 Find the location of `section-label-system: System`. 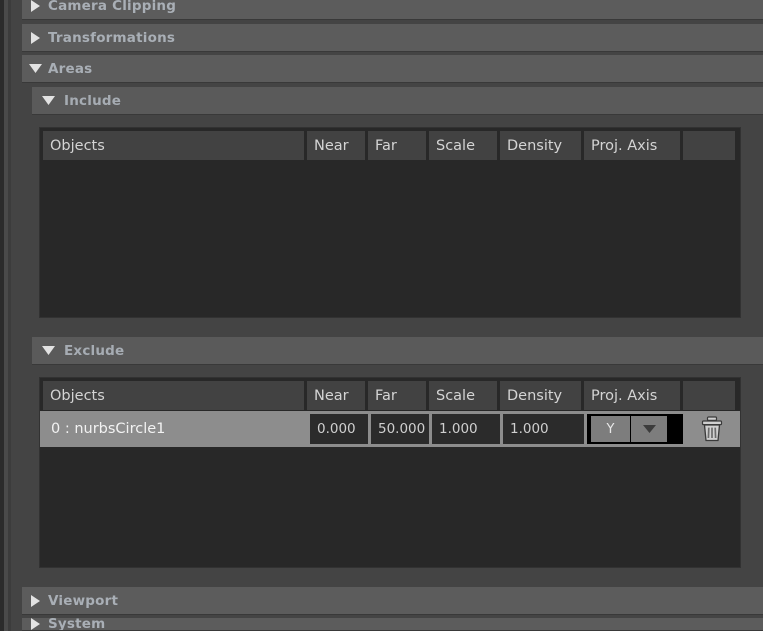

section-label-system: System is located at coordinates (77, 624).